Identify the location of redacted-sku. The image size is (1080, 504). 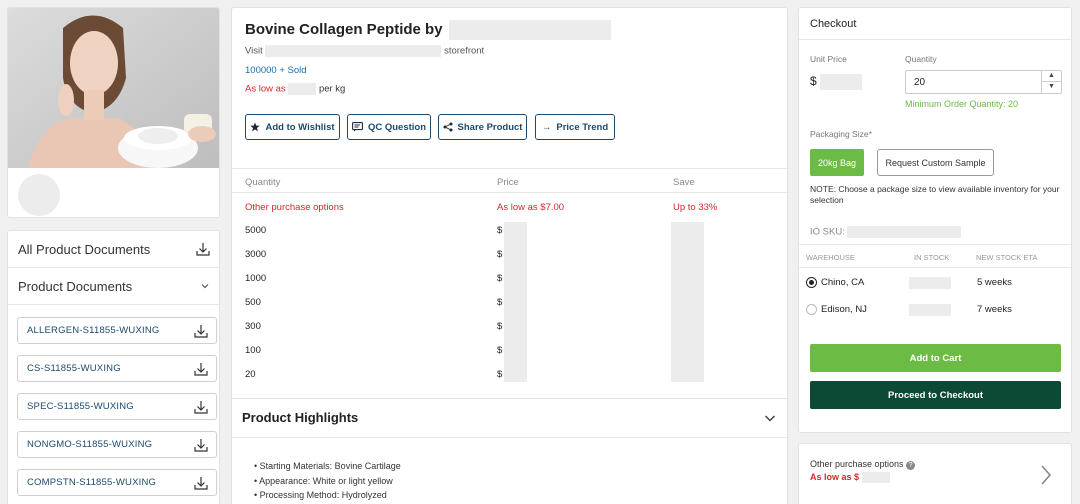
(904, 232).